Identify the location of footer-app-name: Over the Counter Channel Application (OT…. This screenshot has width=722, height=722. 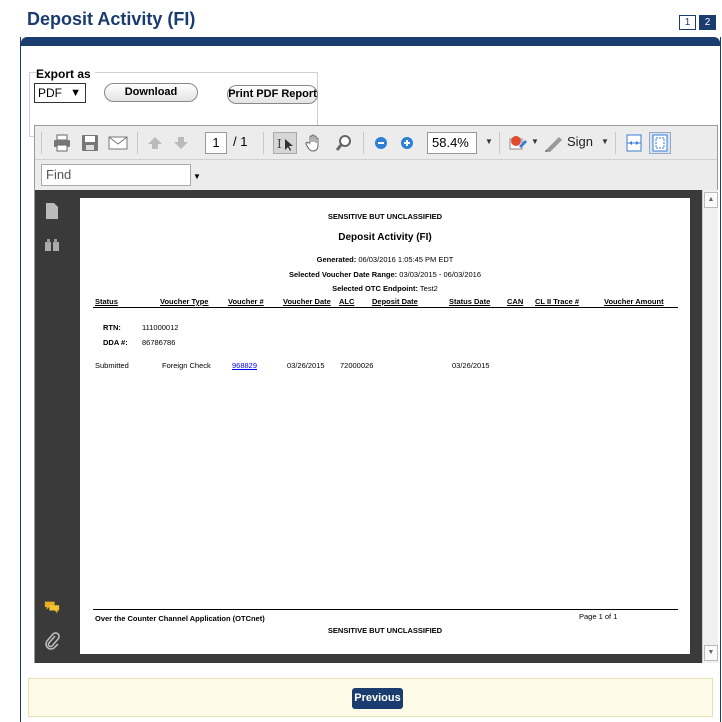
(180, 618).